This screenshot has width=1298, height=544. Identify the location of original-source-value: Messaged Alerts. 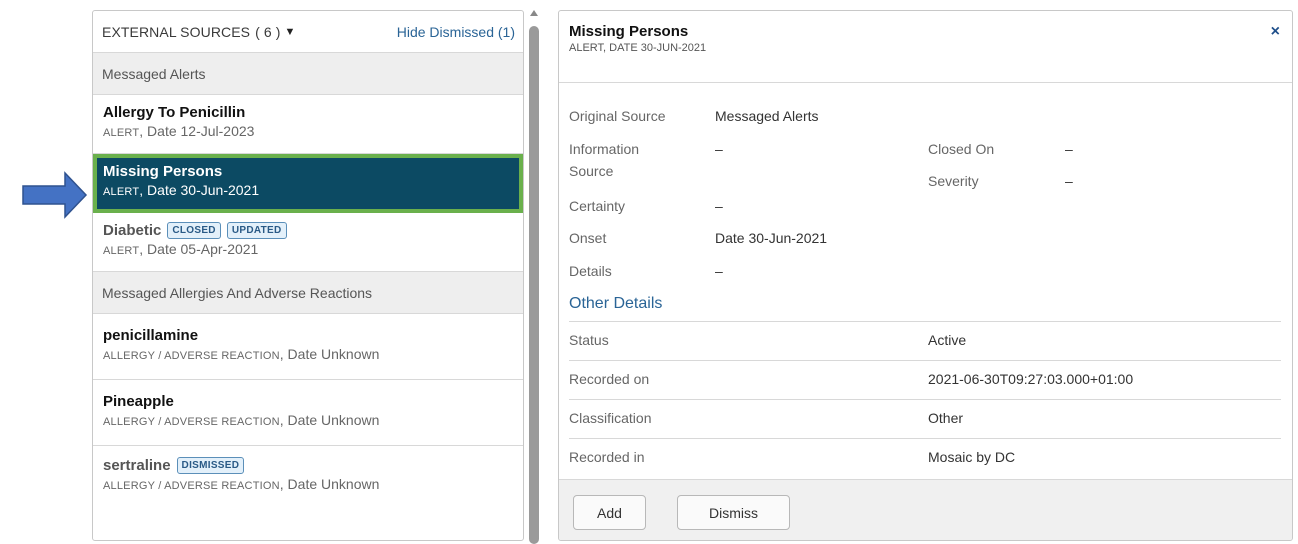
(767, 116).